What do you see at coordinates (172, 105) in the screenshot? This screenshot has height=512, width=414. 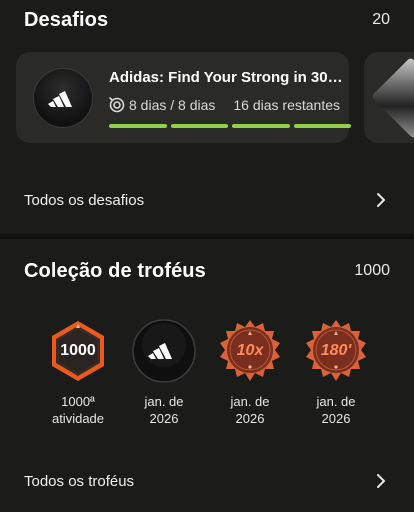 I see `challenge-progress: 8 dias / 8 dias` at bounding box center [172, 105].